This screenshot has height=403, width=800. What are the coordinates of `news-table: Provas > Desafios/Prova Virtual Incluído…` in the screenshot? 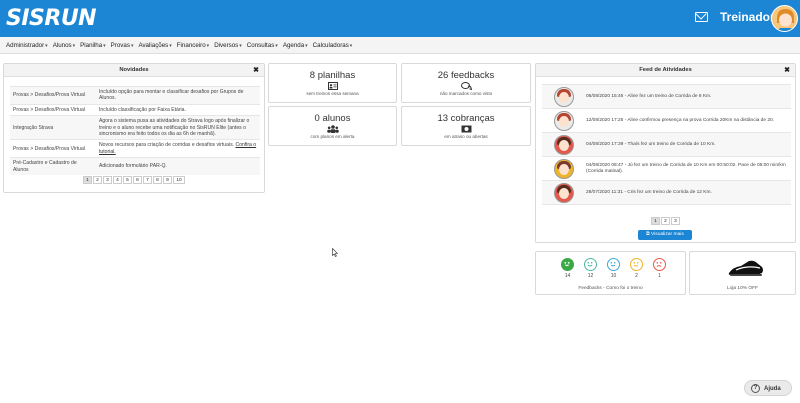 It's located at (135, 131).